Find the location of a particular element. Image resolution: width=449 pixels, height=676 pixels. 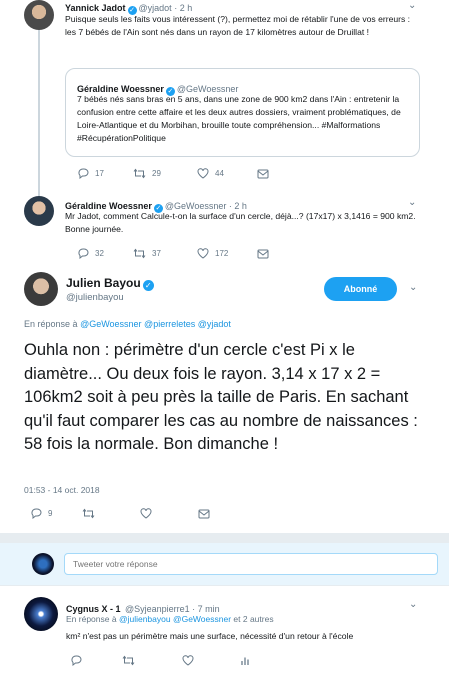

main-tweet-actions: 9 is located at coordinates (180, 513).